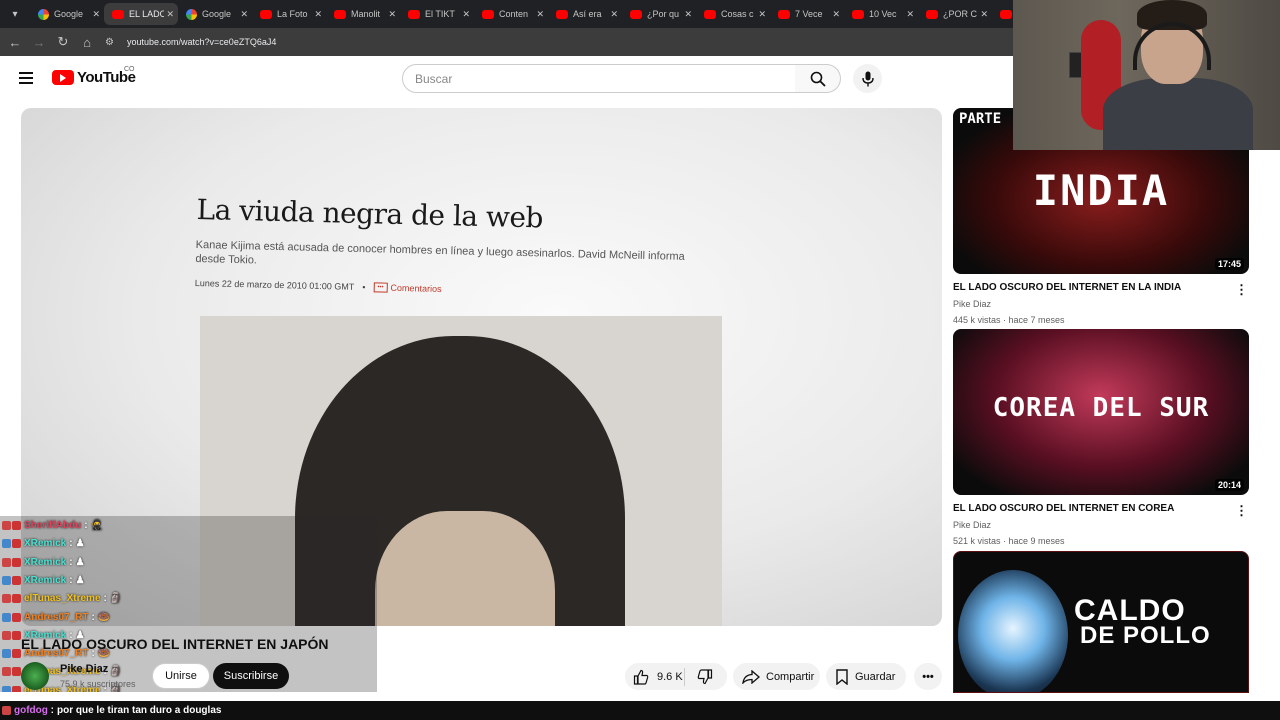  I want to click on browser-tab: El TIKT ✕, so click(437, 14).